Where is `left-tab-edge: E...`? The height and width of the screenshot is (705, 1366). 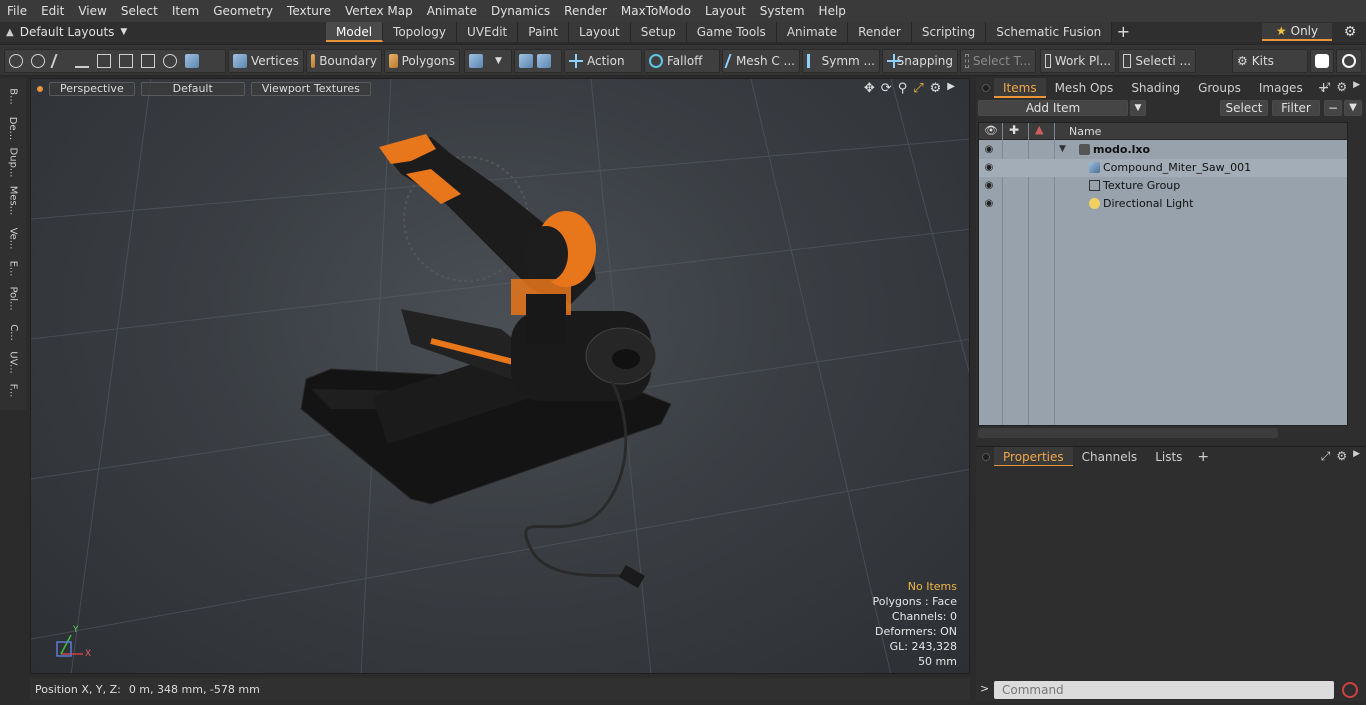
left-tab-edge: E... is located at coordinates (13, 268).